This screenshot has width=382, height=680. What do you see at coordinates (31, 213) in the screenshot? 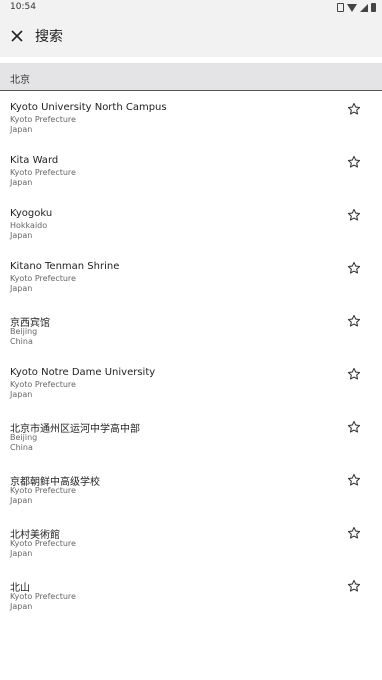
I see `place-name: Kyogoku` at bounding box center [31, 213].